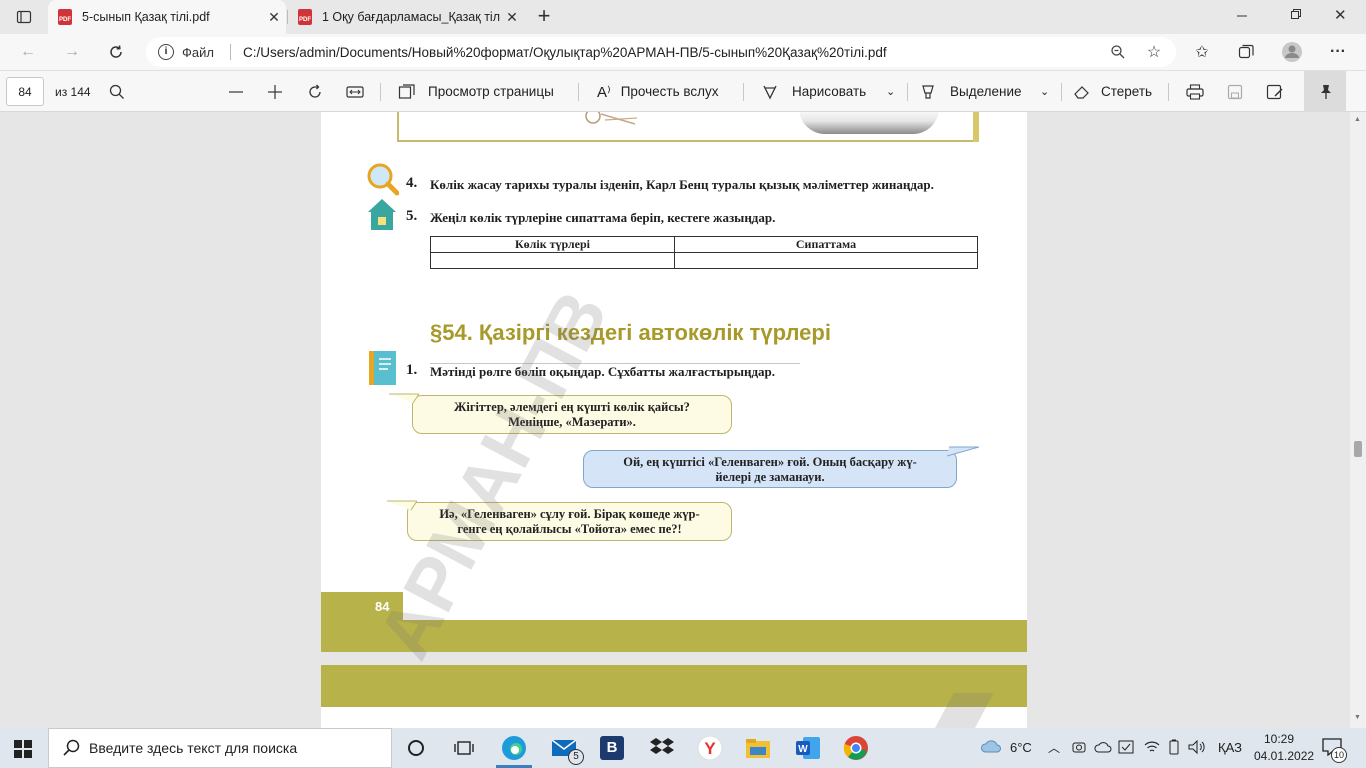  What do you see at coordinates (167, 17) in the screenshot?
I see `tab-pdf-kazakh: PDF 5-сынып Қазақ тілі.pdf ✕` at bounding box center [167, 17].